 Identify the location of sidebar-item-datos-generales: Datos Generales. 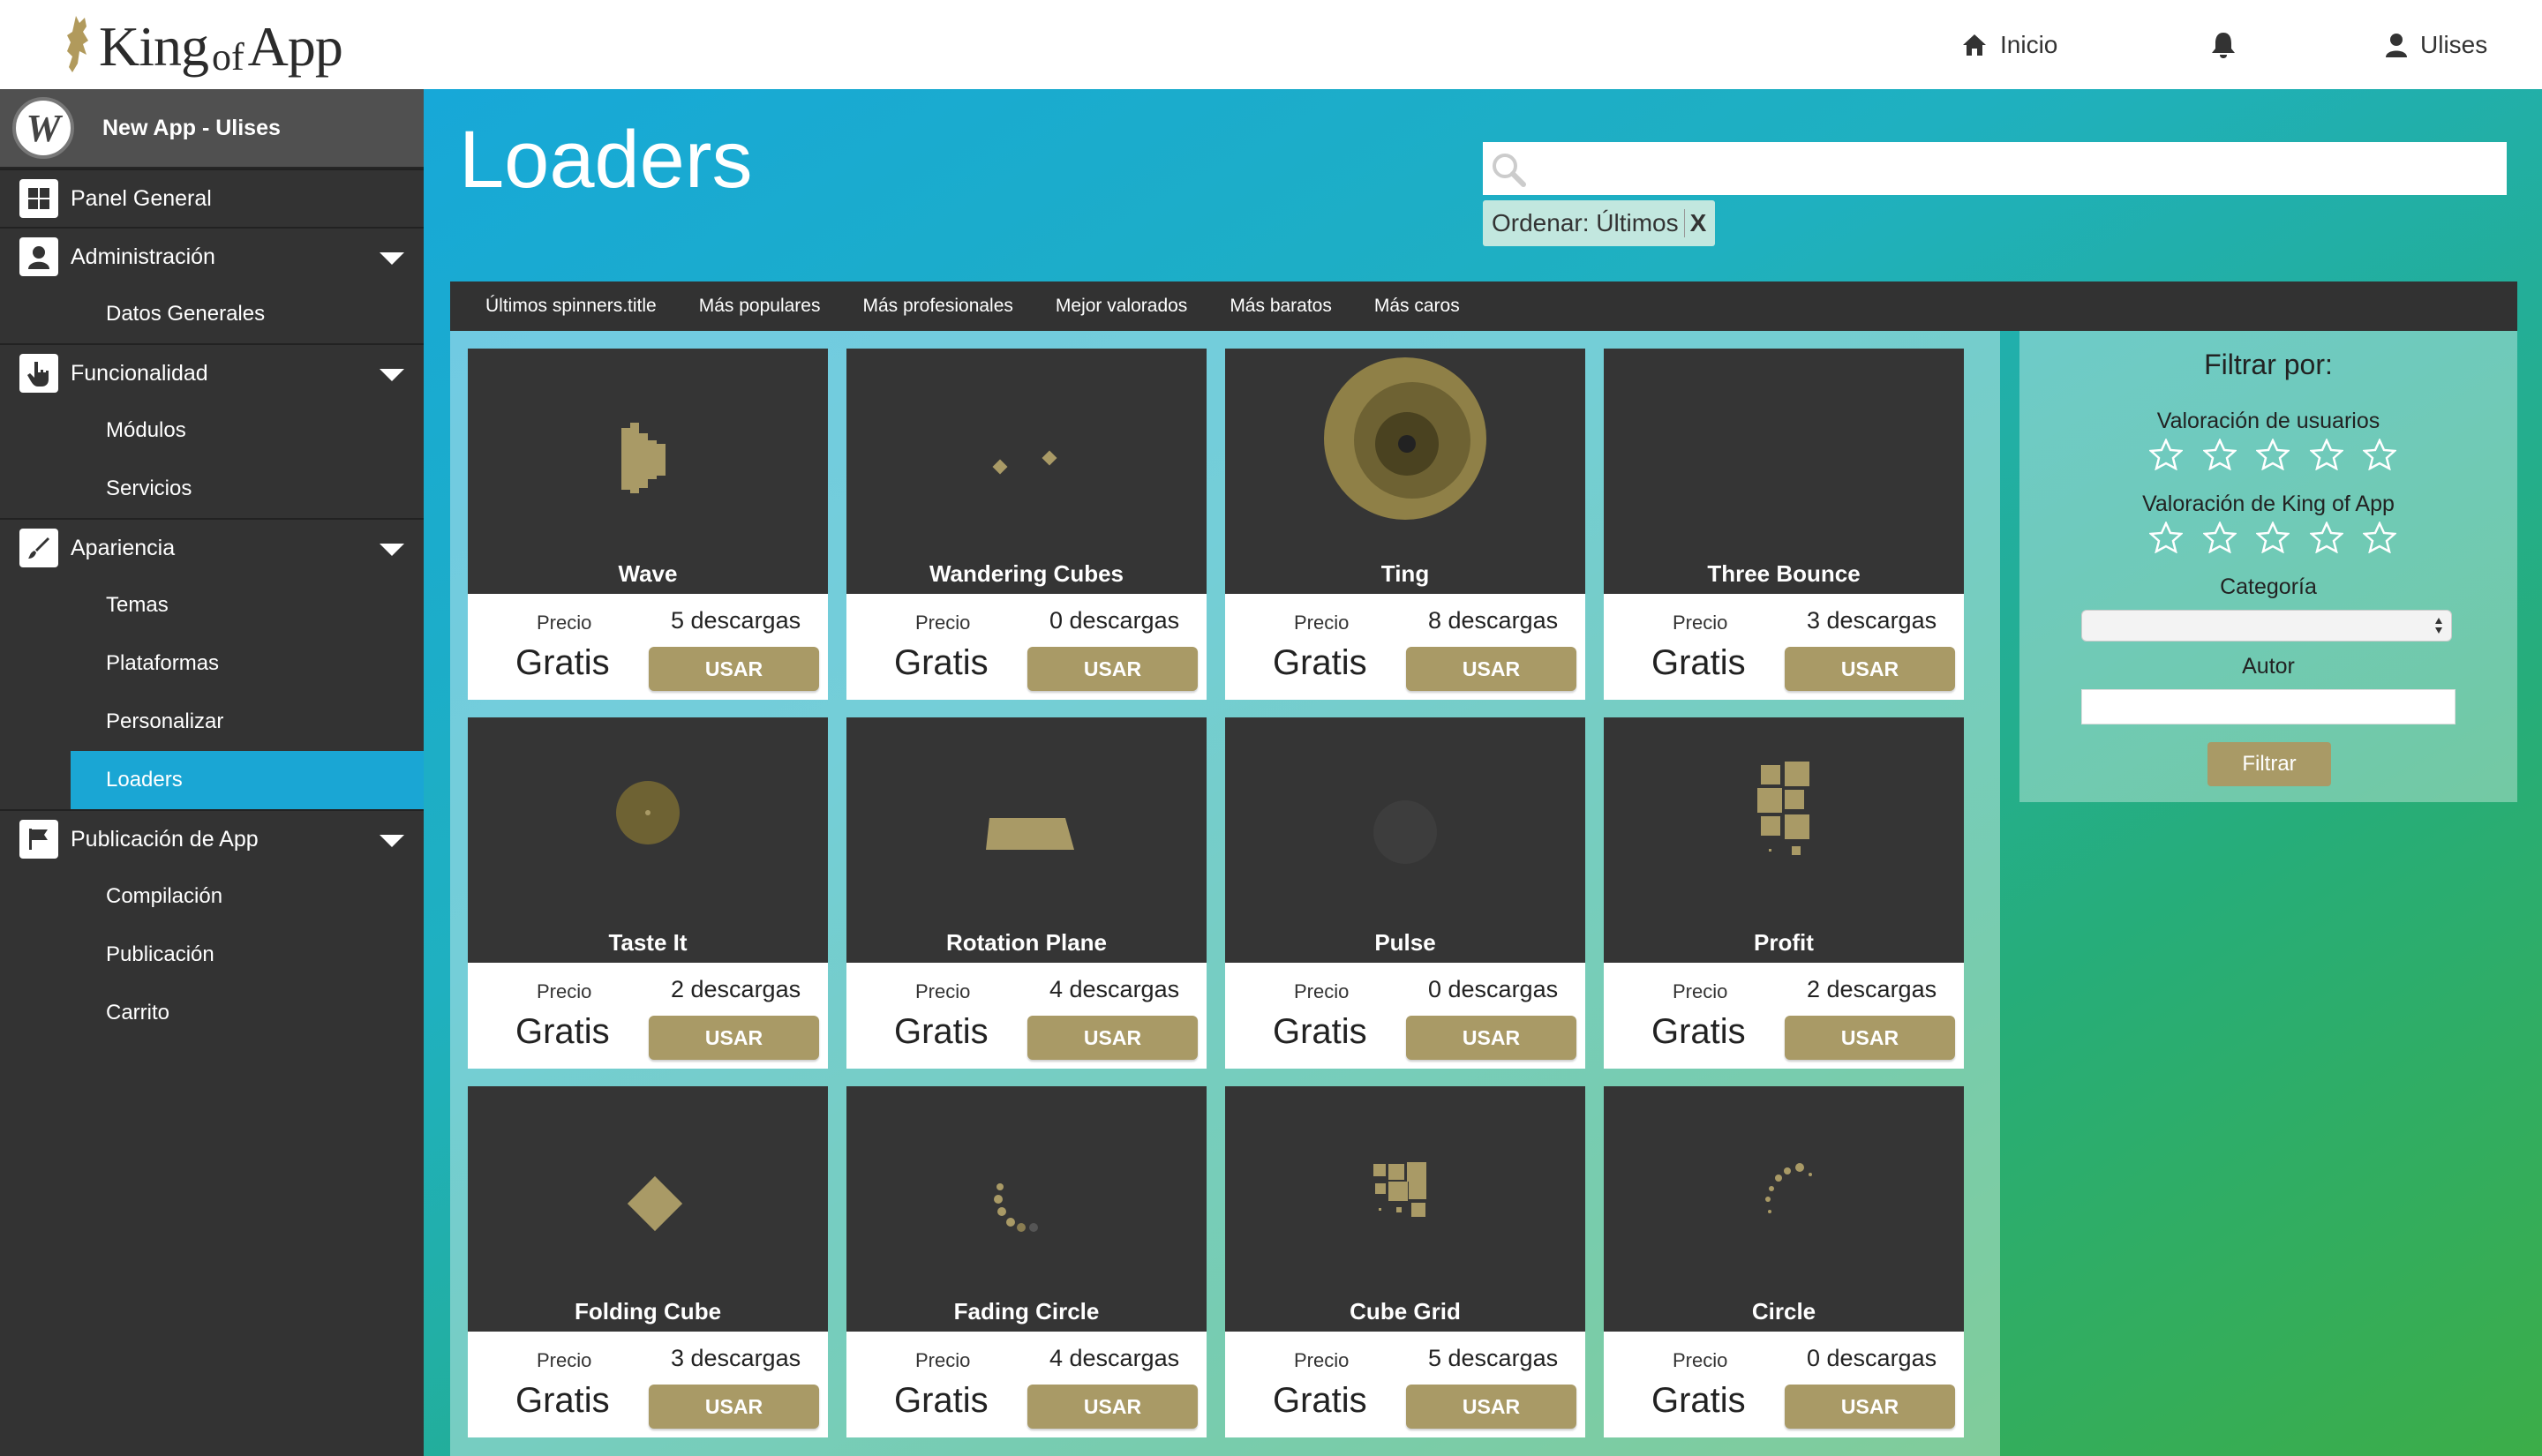
(212, 314).